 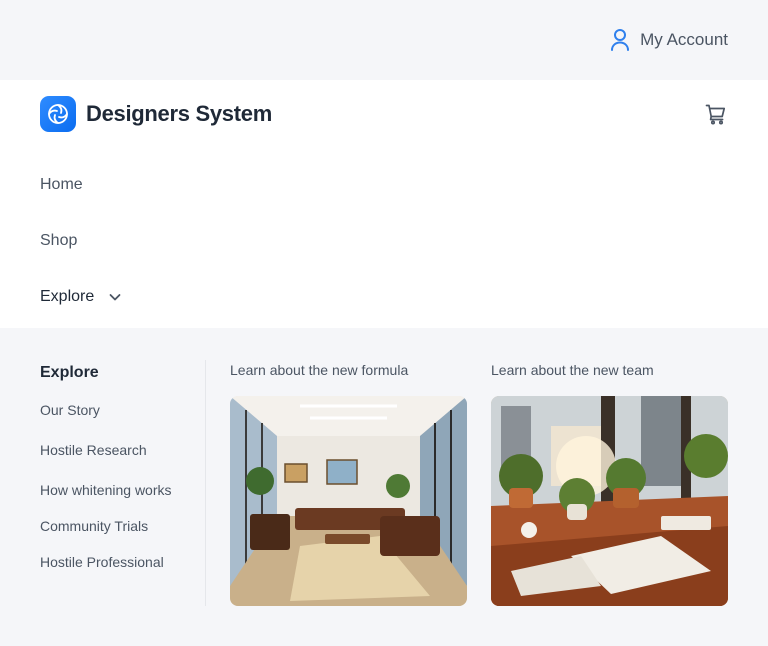 What do you see at coordinates (58, 114) in the screenshot?
I see `aperture-logo-icon` at bounding box center [58, 114].